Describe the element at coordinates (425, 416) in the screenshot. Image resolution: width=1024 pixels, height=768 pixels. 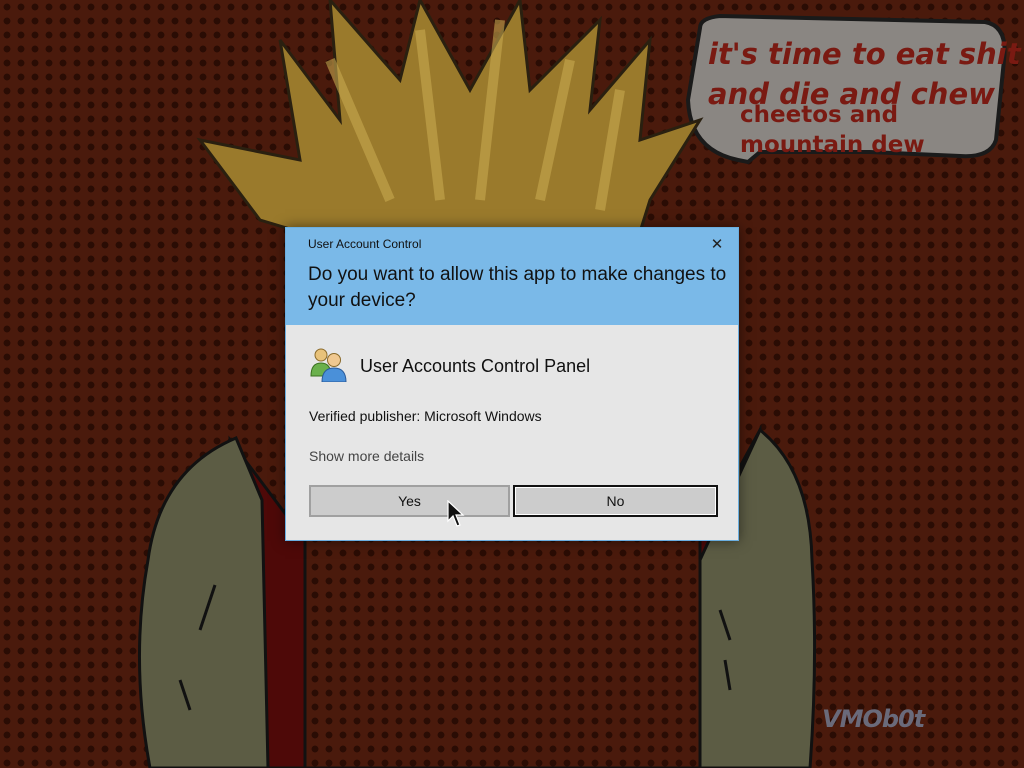
I see `publisher-label: Verified publisher: Microsoft Windows` at that location.